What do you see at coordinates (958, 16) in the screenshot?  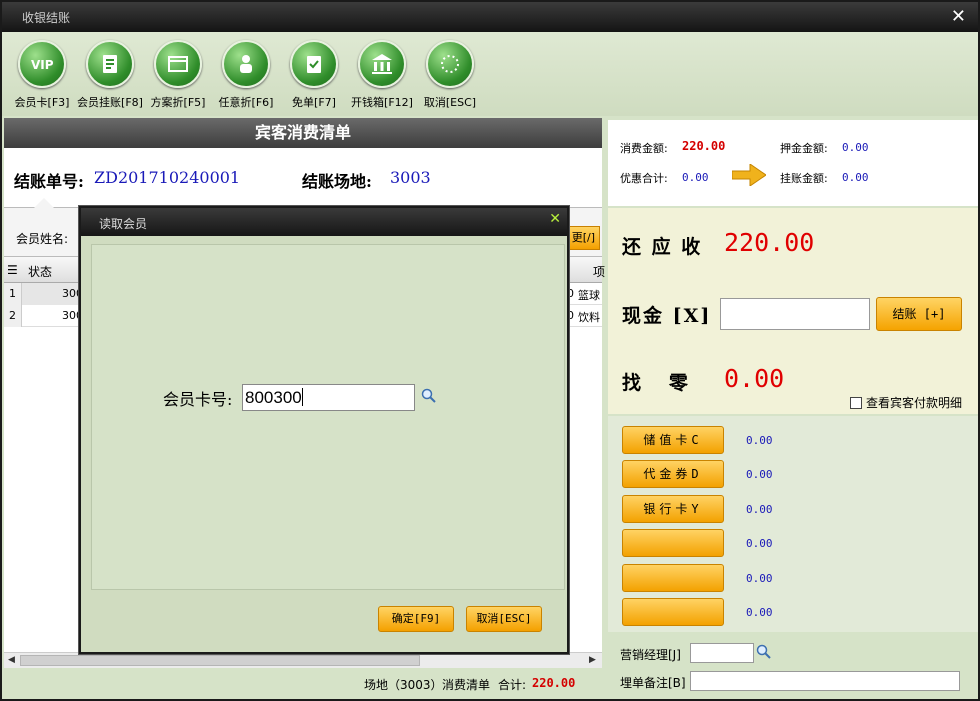 I see `close-icon: ✕` at bounding box center [958, 16].